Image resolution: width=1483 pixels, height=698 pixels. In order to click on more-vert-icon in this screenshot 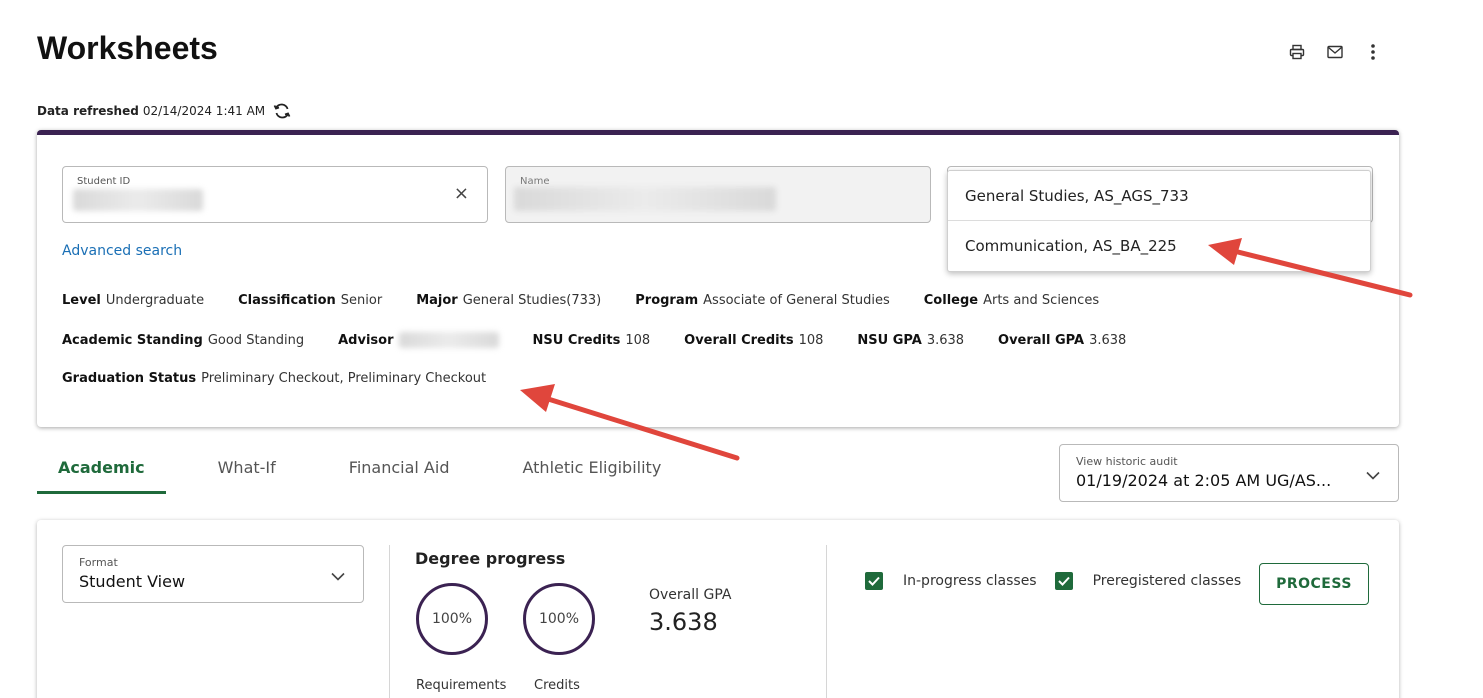, I will do `click(1373, 52)`.